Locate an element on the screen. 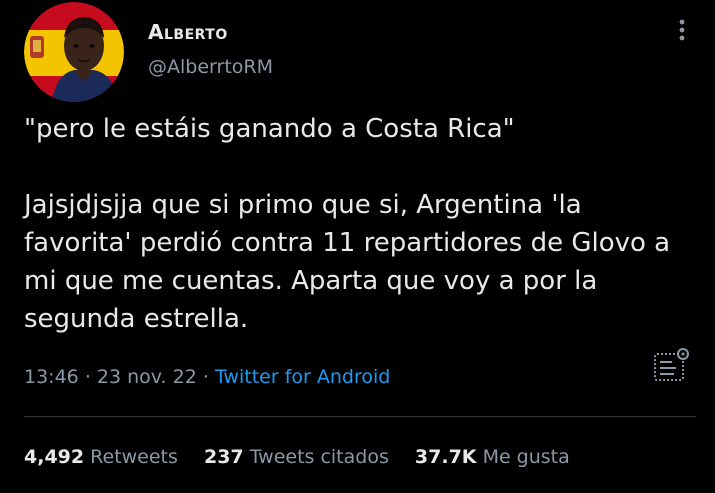 This screenshot has width=715, height=493. tweet-time: 13:46 is located at coordinates (51, 377).